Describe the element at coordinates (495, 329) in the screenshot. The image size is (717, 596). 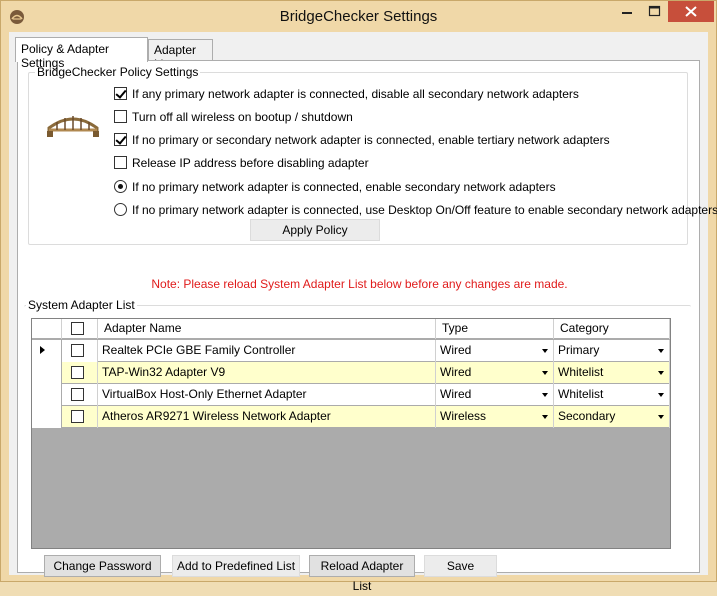
I see `column-type: Type` at that location.